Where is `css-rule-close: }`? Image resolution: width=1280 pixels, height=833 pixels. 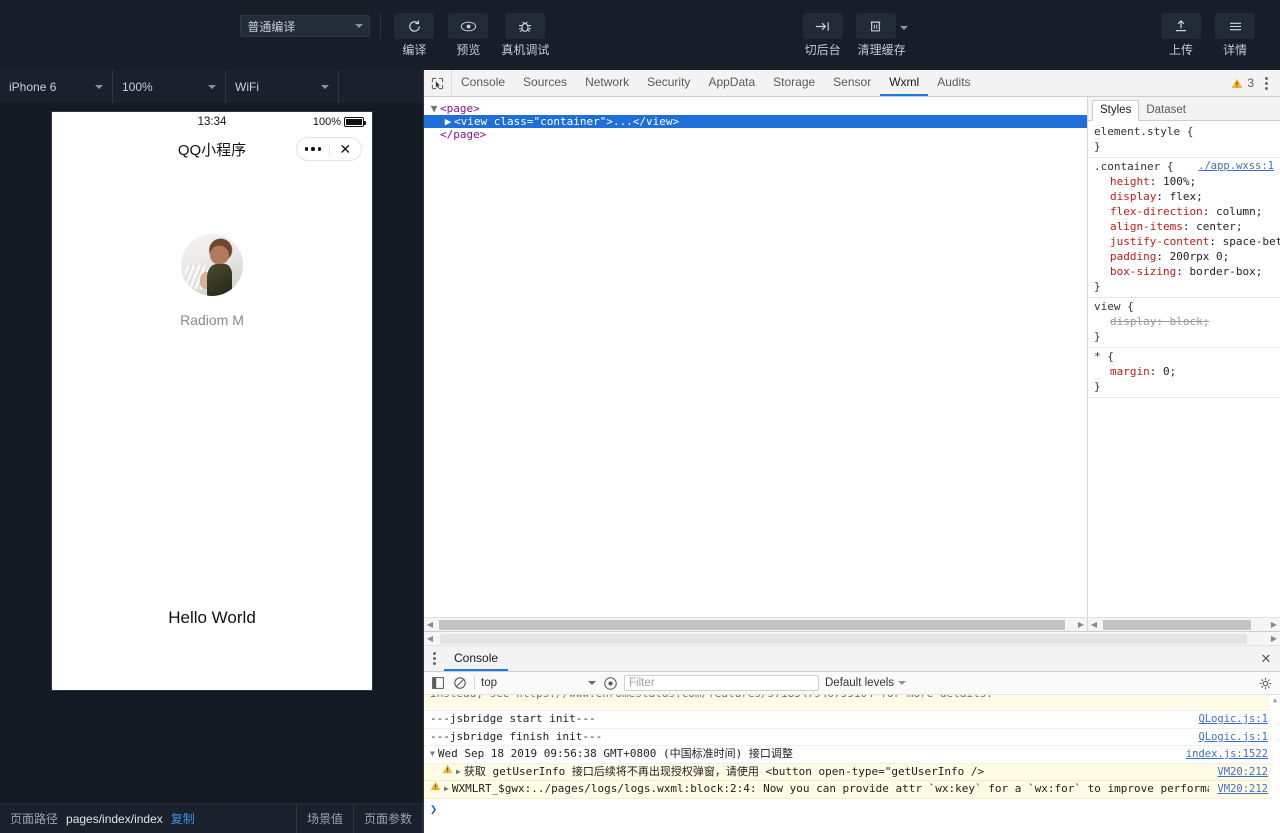 css-rule-close: } is located at coordinates (1097, 336).